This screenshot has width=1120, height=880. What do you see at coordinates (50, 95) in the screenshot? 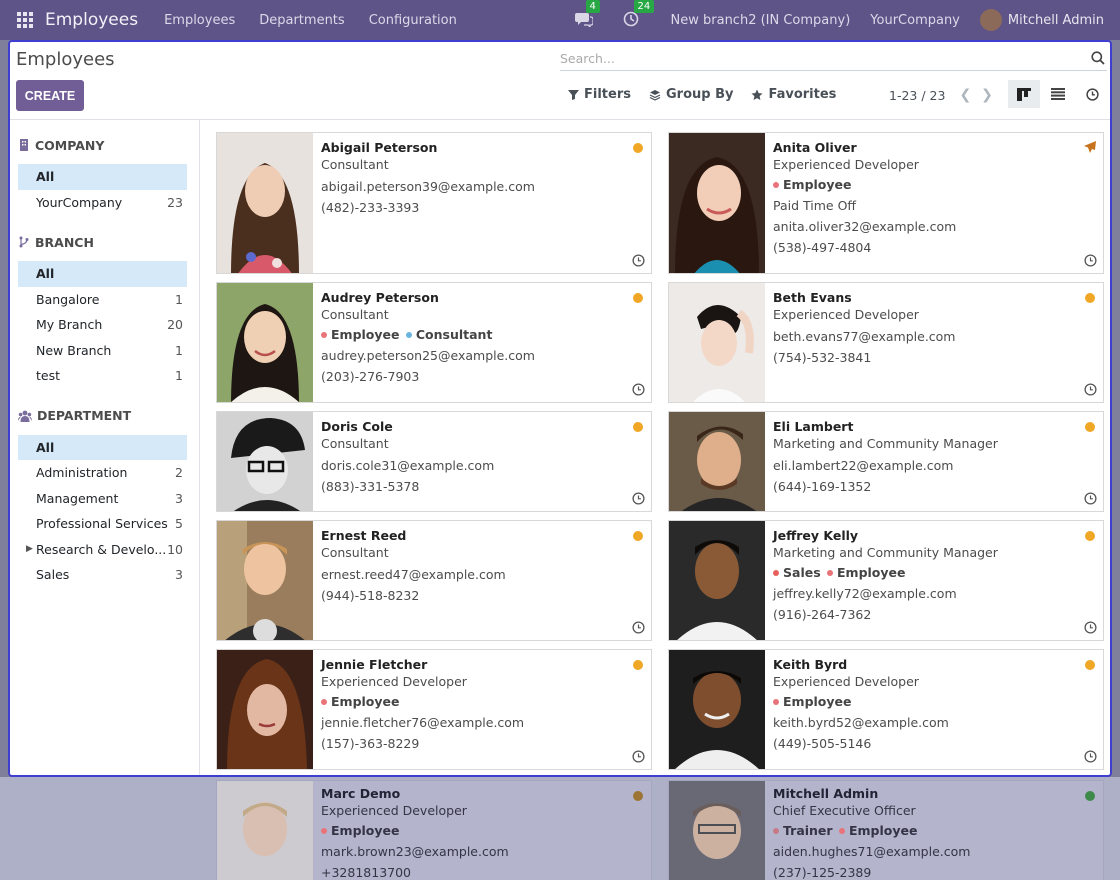
I see `create-button: CREATE` at bounding box center [50, 95].